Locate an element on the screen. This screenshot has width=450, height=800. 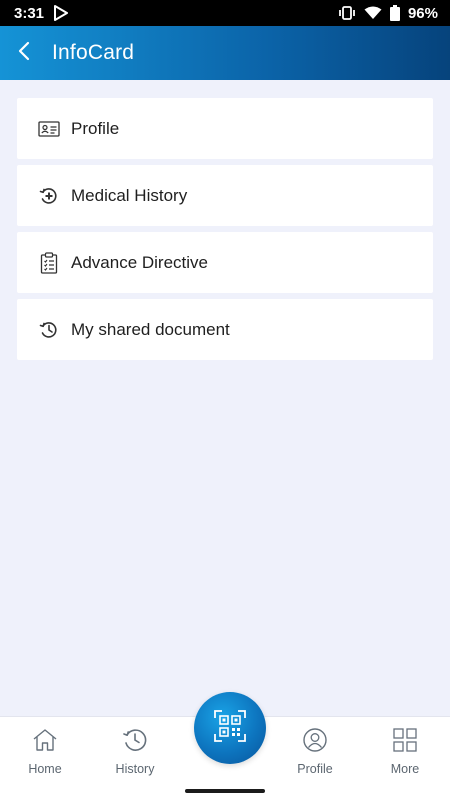
back-button is located at coordinates (24, 53).